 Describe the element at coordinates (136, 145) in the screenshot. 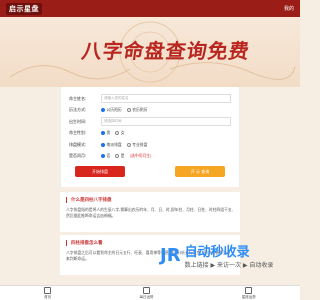

I see `radio-mode-pro: 专业排盘` at that location.